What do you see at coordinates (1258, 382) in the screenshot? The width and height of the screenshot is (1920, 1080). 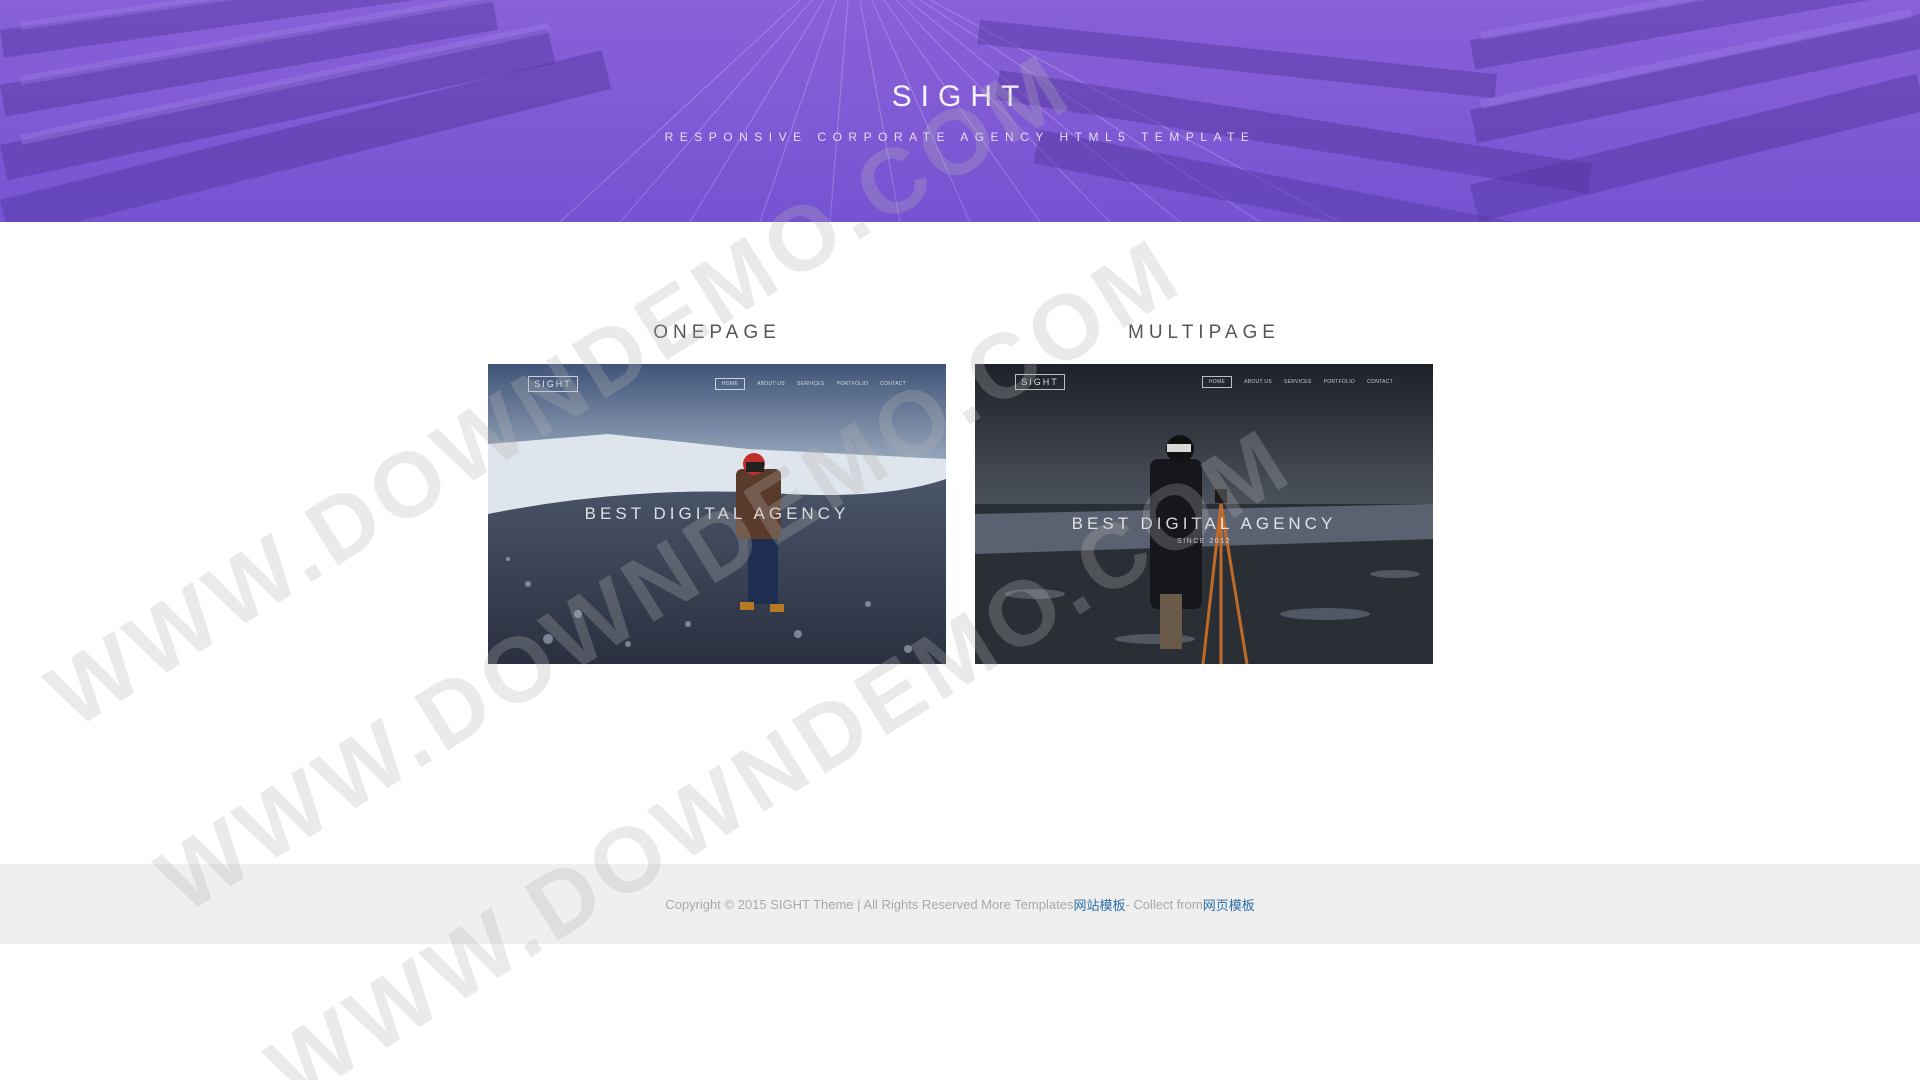 I see `multipage-thumb-nav-about: ABOUT US` at bounding box center [1258, 382].